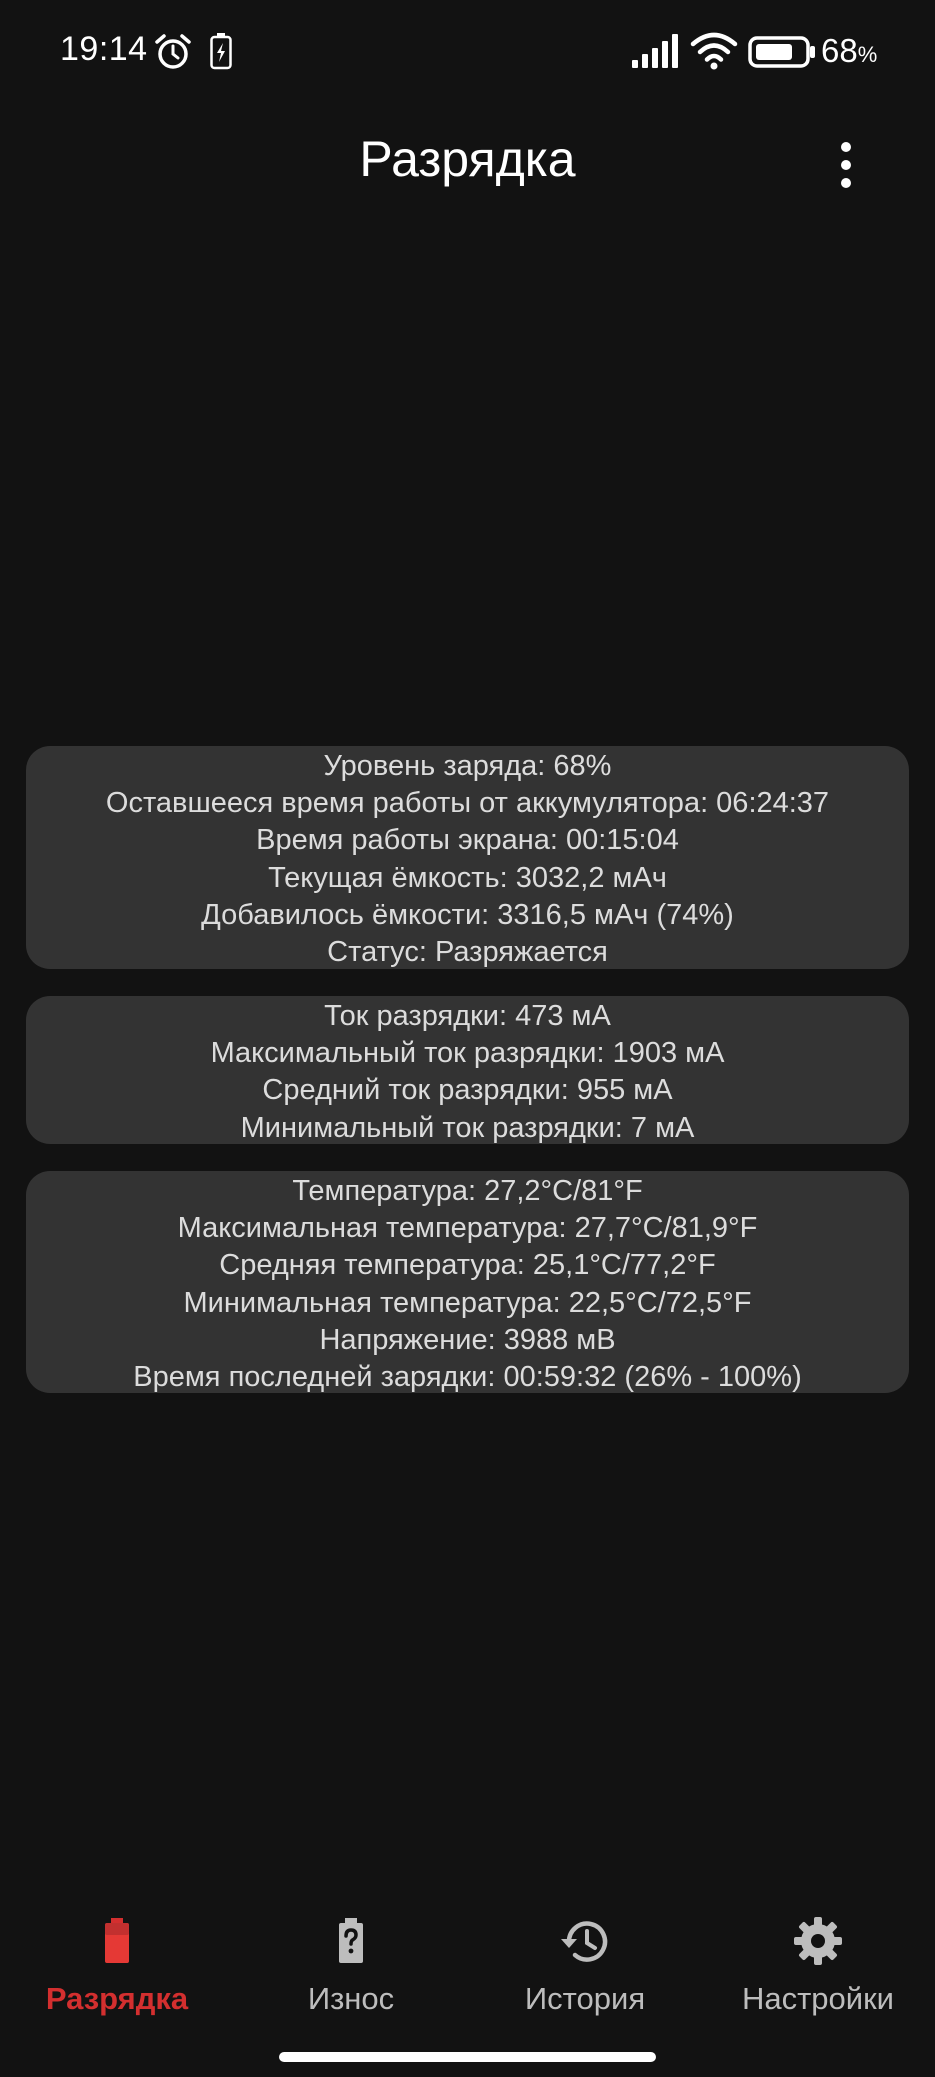 The height and width of the screenshot is (2077, 935). What do you see at coordinates (817, 1998) in the screenshot?
I see `nav-label: Настройки` at bounding box center [817, 1998].